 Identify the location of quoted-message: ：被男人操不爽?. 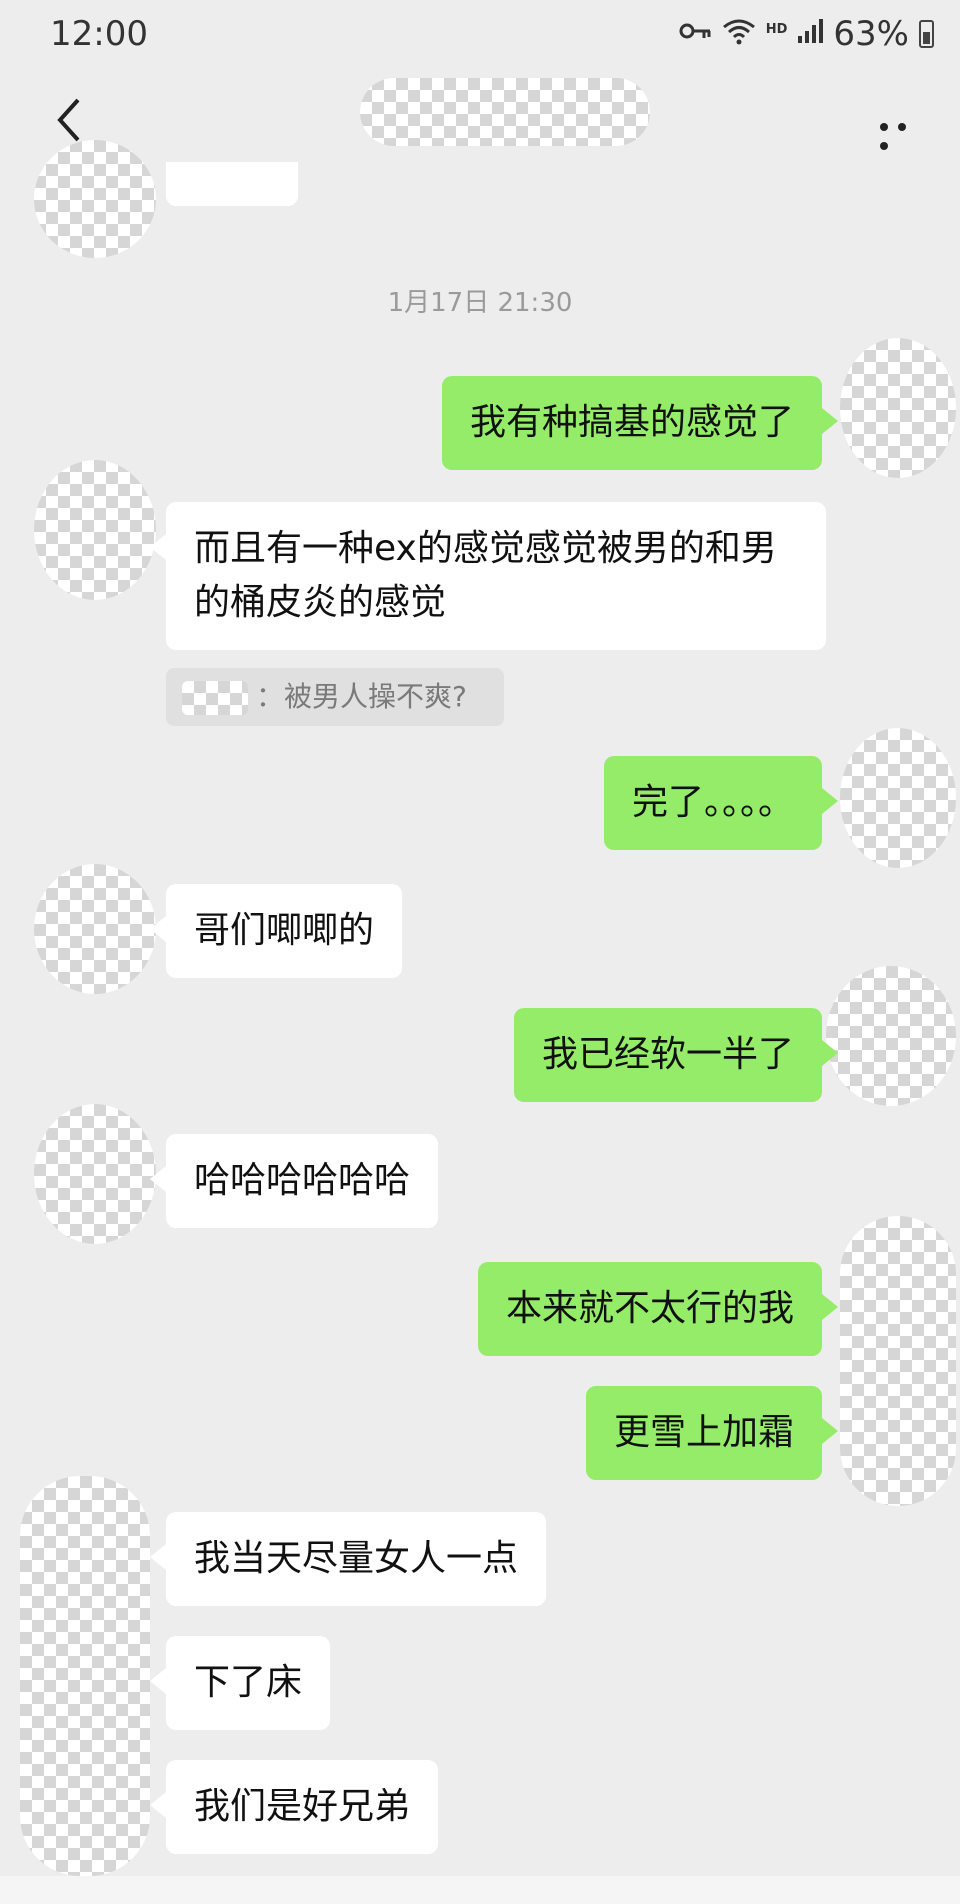
(335, 697).